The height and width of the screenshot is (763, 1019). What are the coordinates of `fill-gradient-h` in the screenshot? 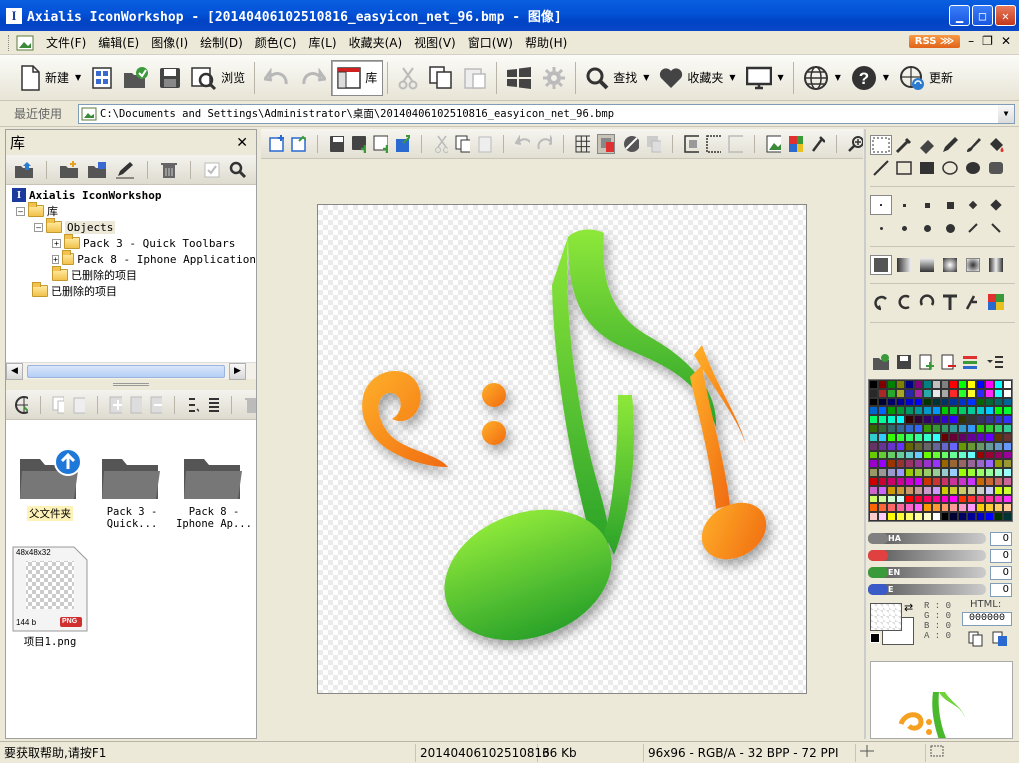 It's located at (904, 265).